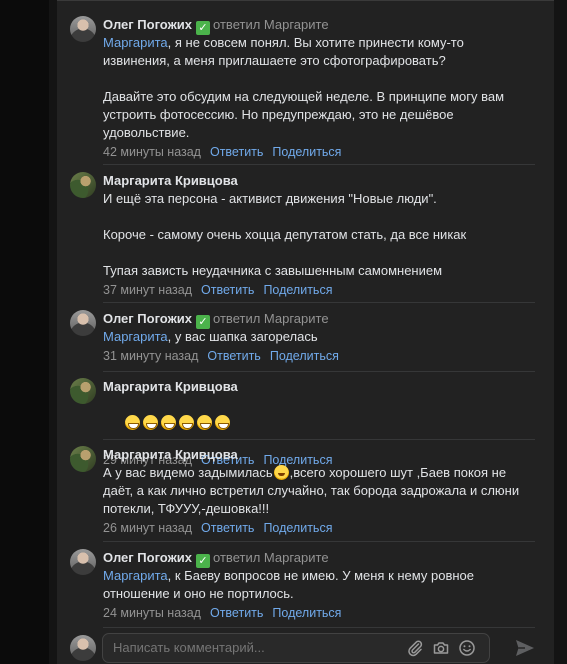 This screenshot has width=567, height=664. I want to click on timestamp: 26 минут назад, so click(147, 528).